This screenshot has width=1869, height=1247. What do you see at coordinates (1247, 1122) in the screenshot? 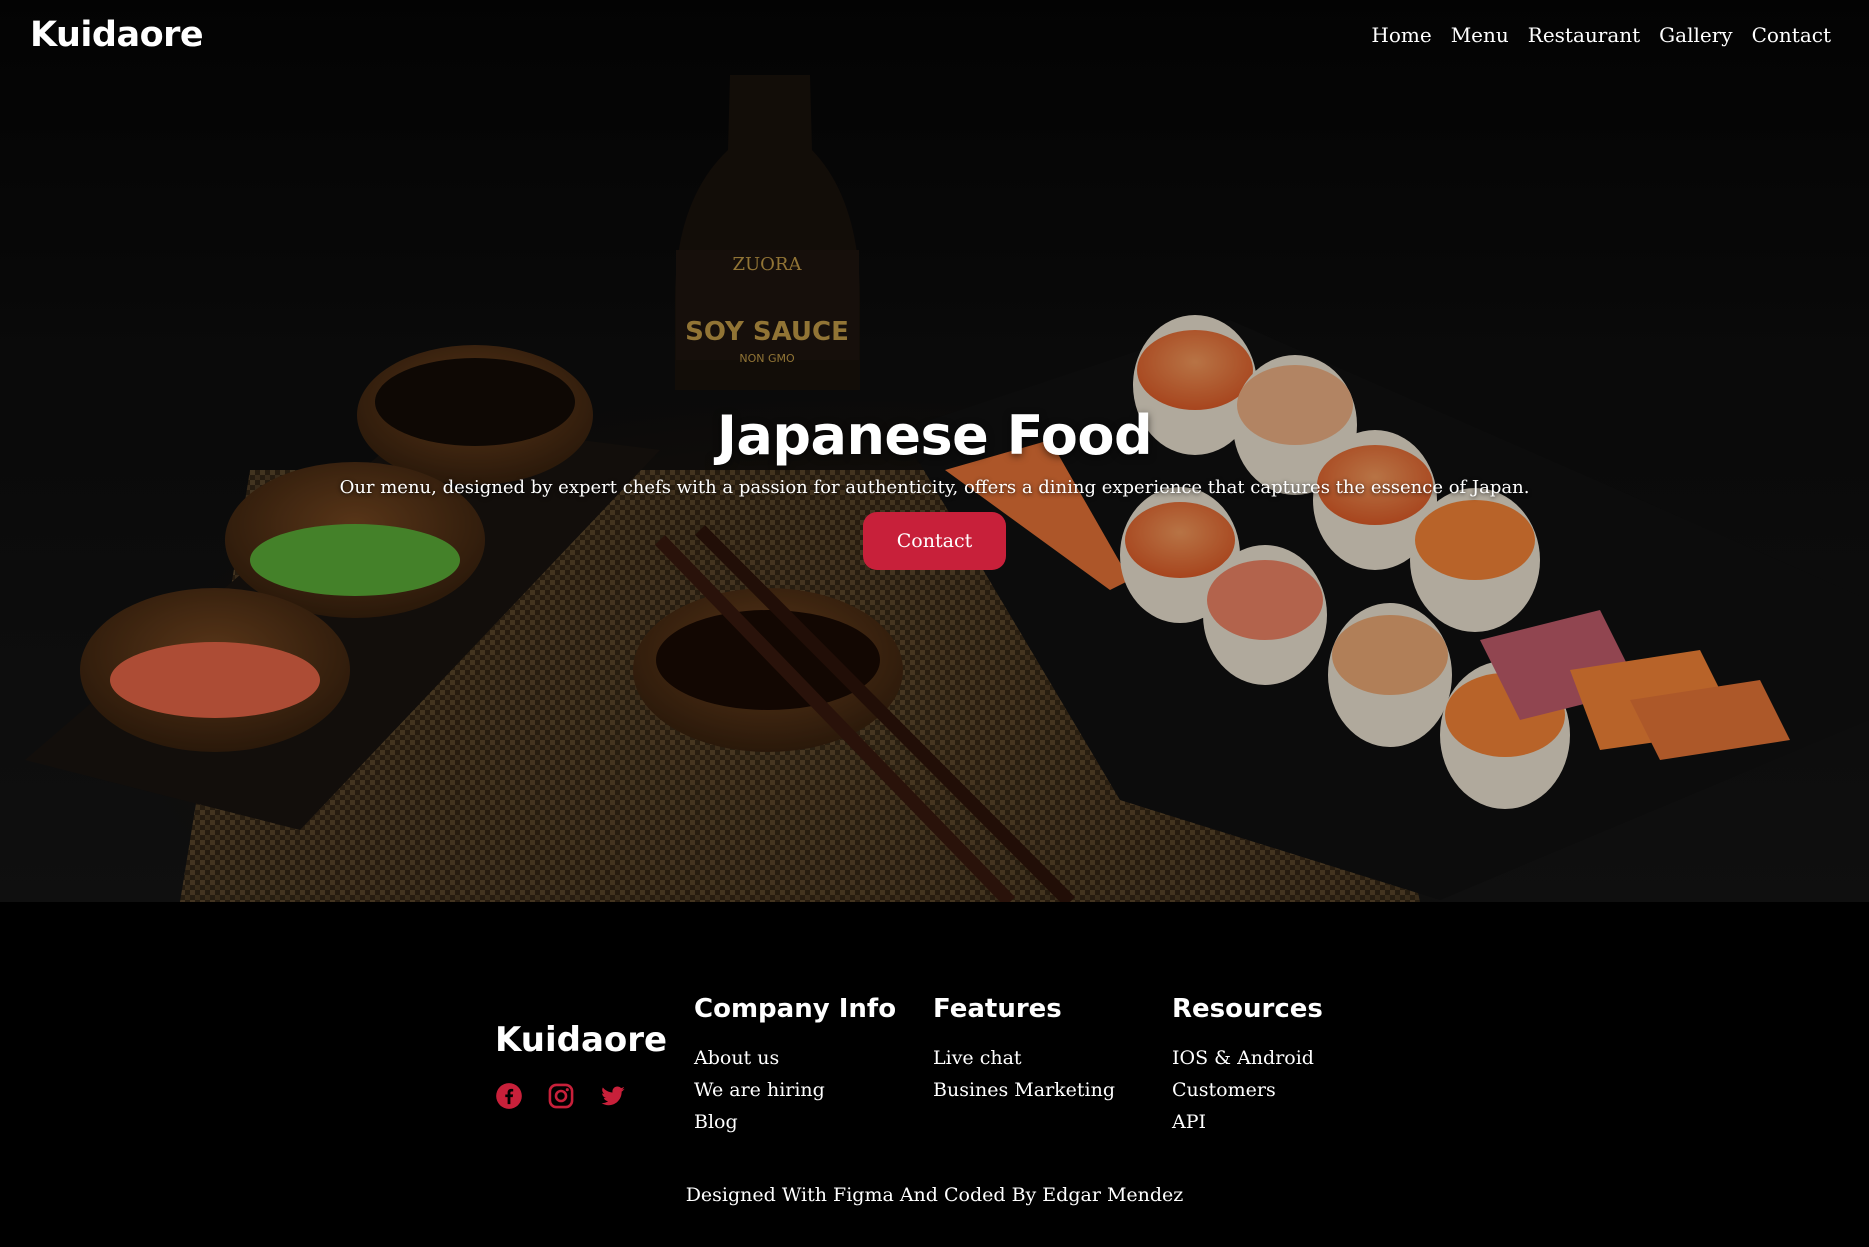
I see `link-api: API` at bounding box center [1247, 1122].